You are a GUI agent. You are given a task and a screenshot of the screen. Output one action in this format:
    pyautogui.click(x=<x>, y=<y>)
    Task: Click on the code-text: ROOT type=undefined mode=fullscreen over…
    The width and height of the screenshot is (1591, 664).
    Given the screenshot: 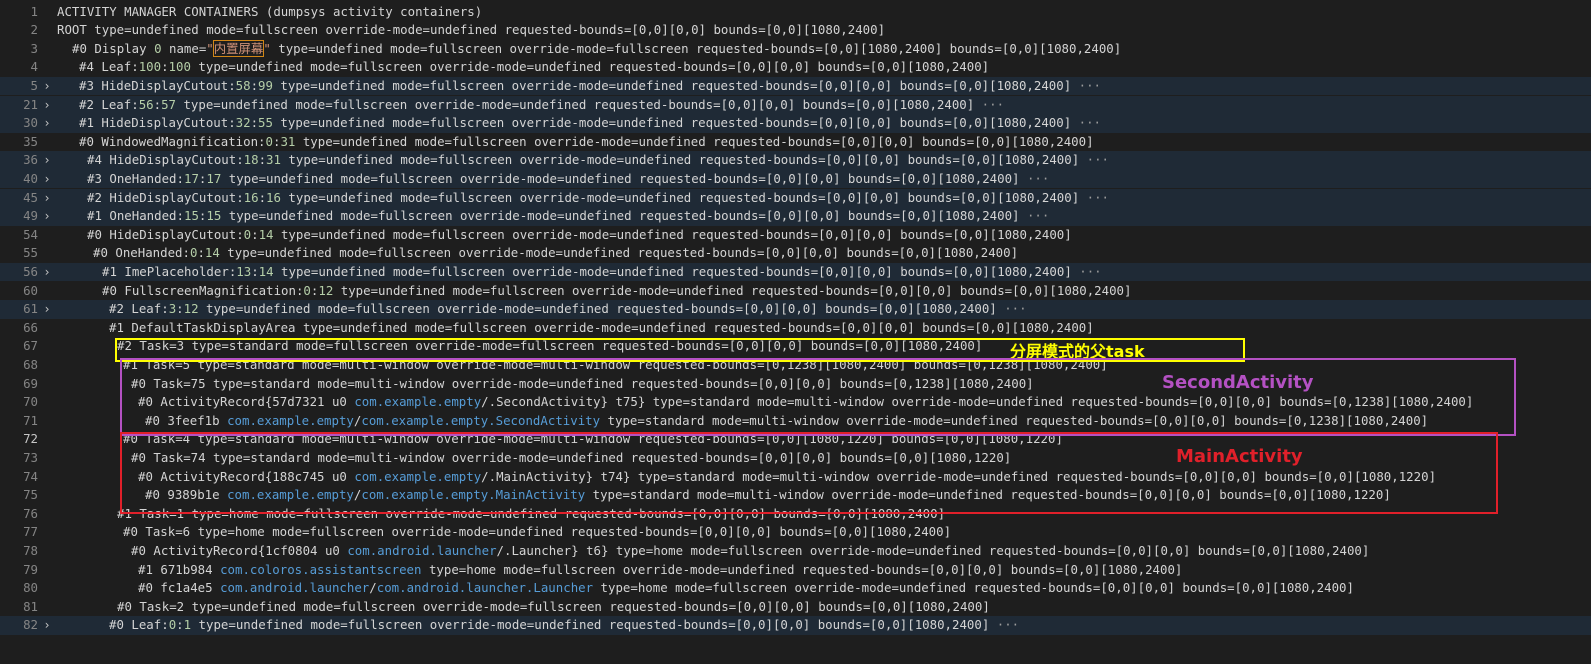 What is the action you would take?
    pyautogui.click(x=471, y=30)
    